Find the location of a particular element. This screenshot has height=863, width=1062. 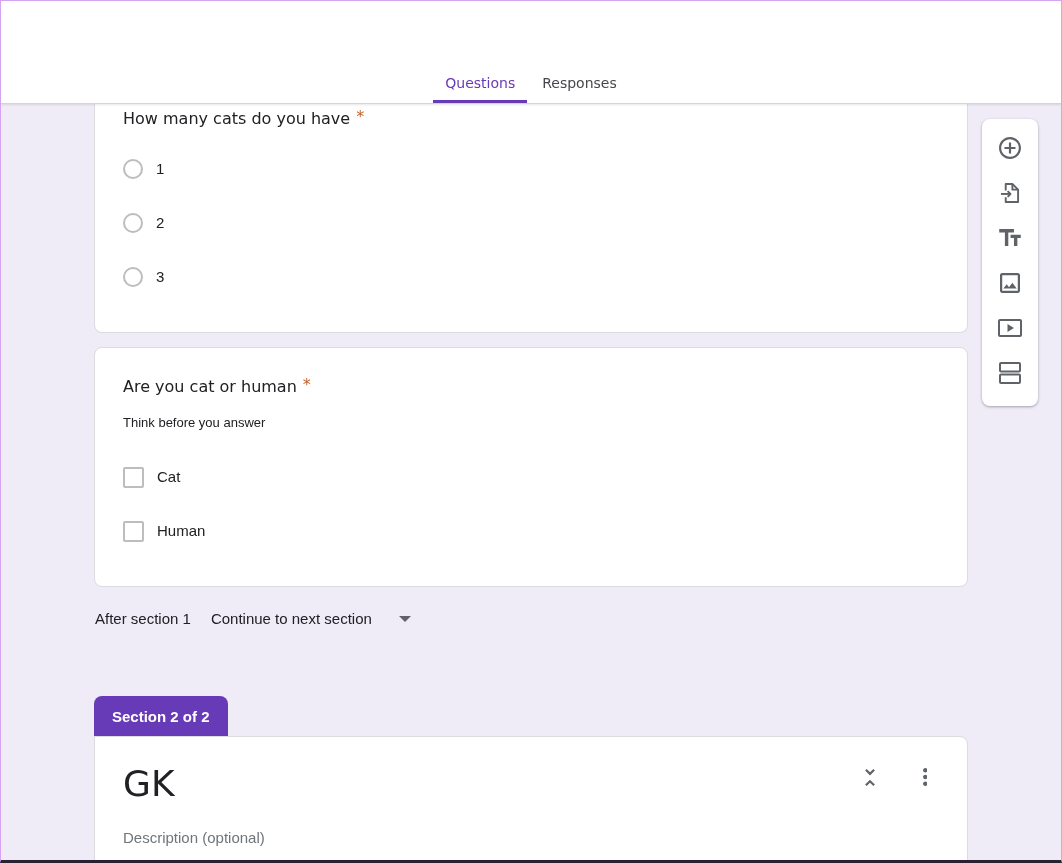

file-arrow-icon is located at coordinates (1010, 192).